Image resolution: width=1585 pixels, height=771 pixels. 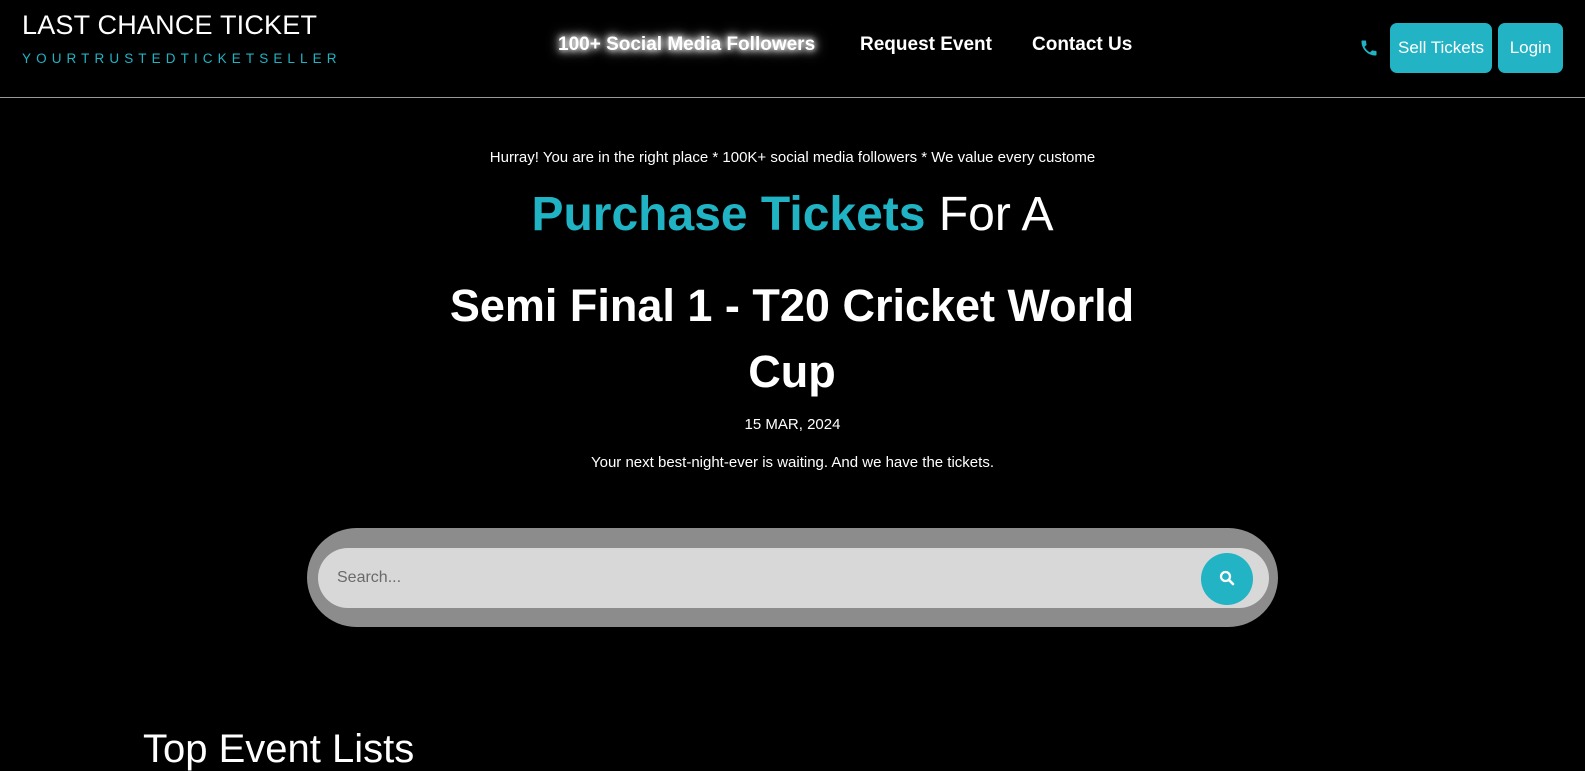 What do you see at coordinates (686, 45) in the screenshot?
I see `nav-social-followers: 100+ Social Media Followers` at bounding box center [686, 45].